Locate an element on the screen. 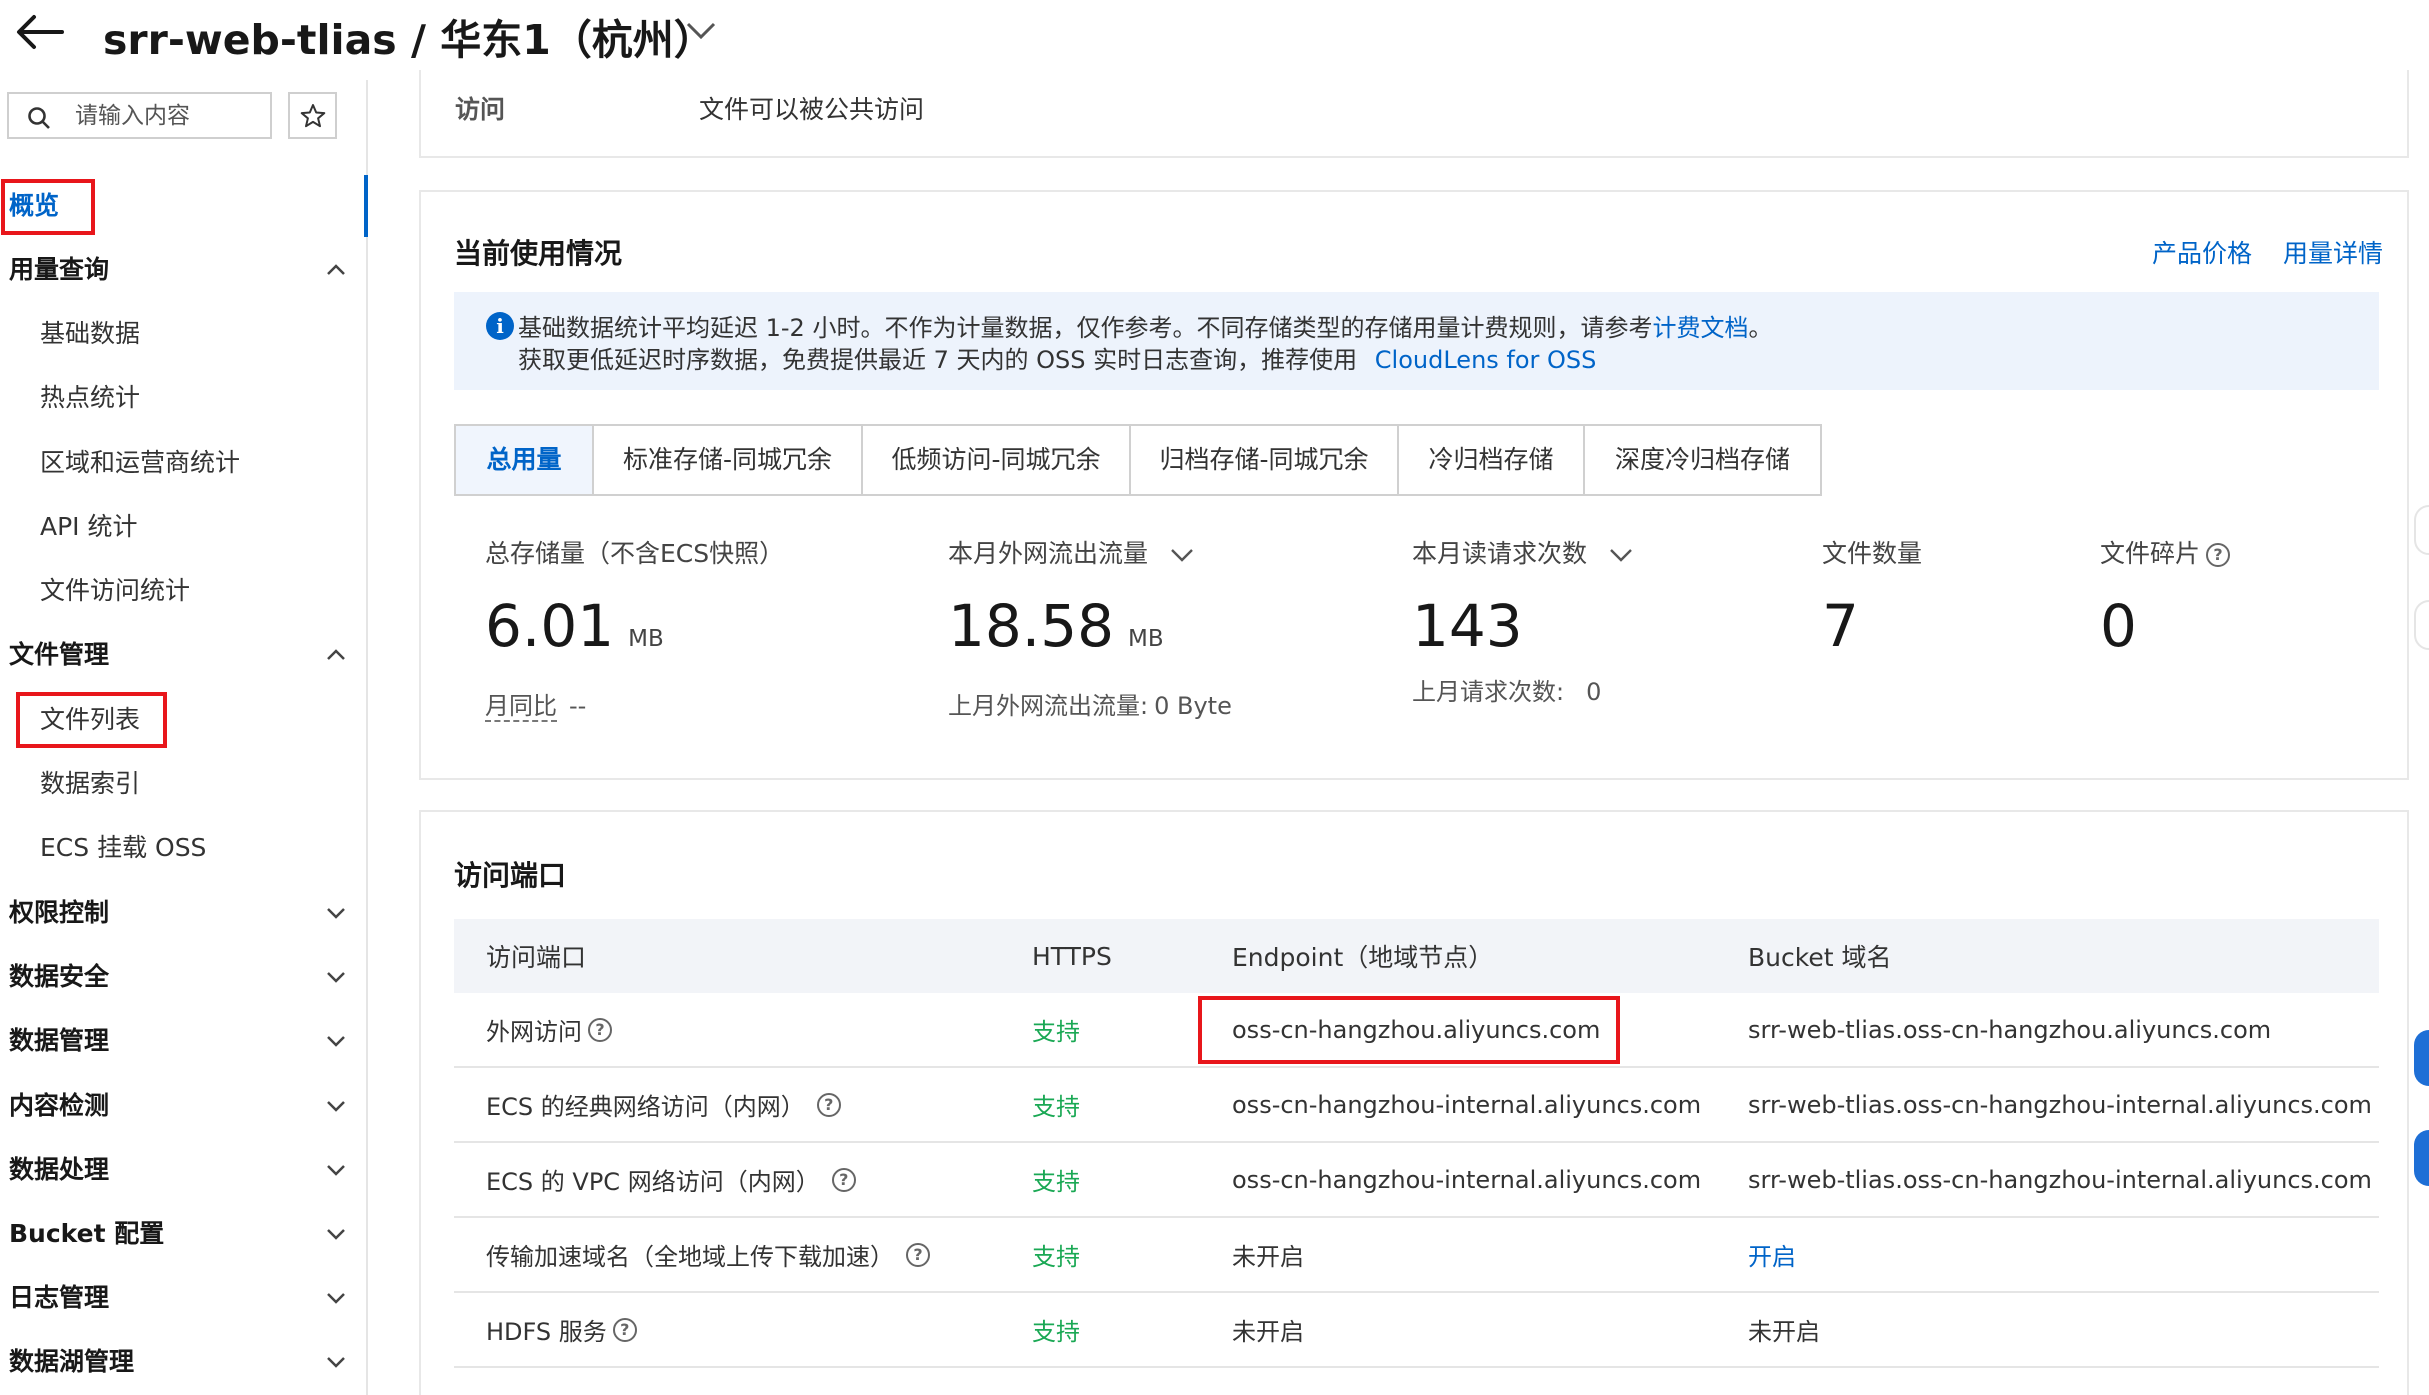 Image resolution: width=2429 pixels, height=1395 pixels. nav-group-file-management: 文件管理 is located at coordinates (189, 655).